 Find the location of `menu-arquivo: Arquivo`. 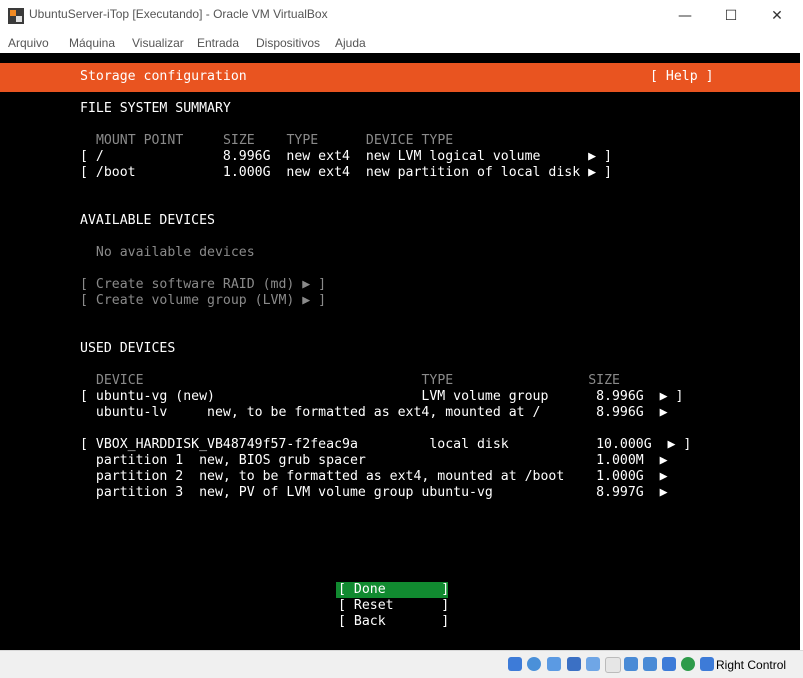

menu-arquivo: Arquivo is located at coordinates (28, 43).